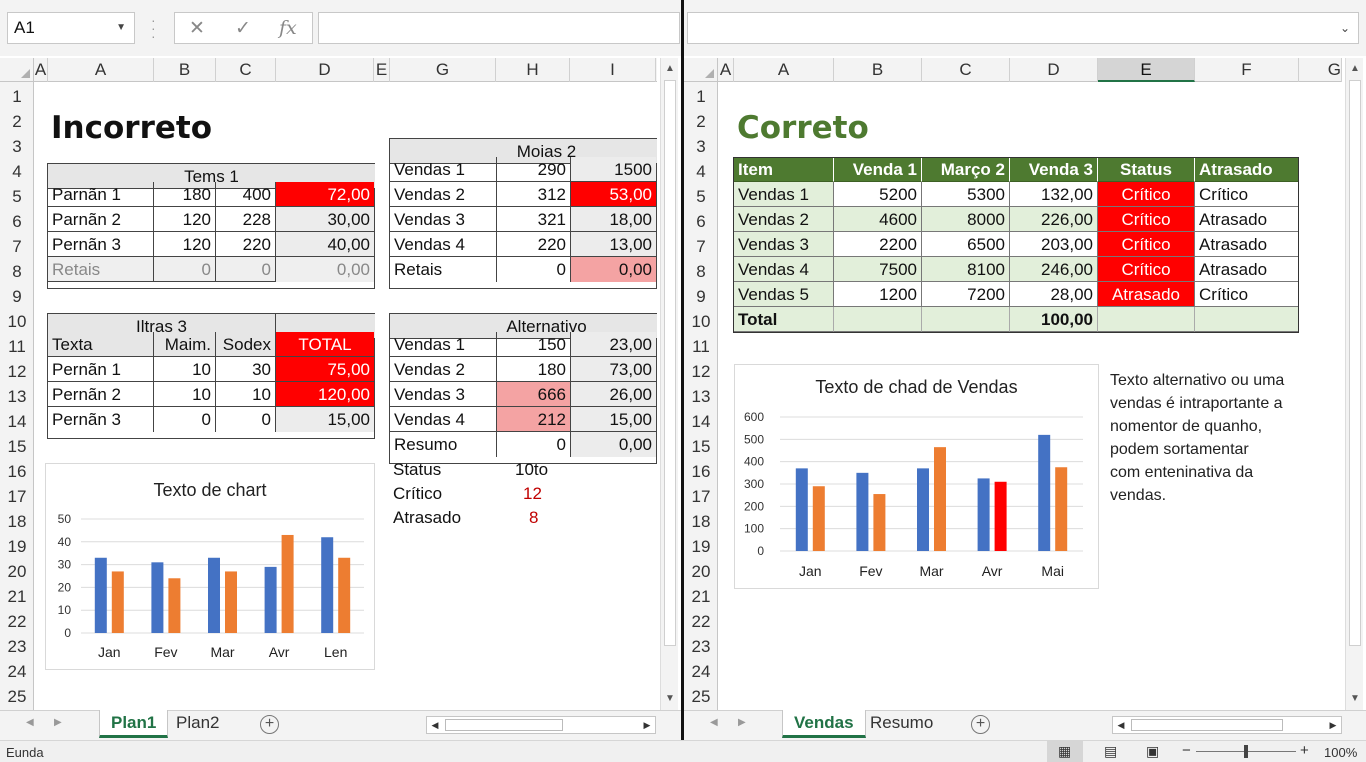 Image resolution: width=1366 pixels, height=762 pixels. What do you see at coordinates (1152, 751) in the screenshot?
I see `page-break-icon: ▣` at bounding box center [1152, 751].